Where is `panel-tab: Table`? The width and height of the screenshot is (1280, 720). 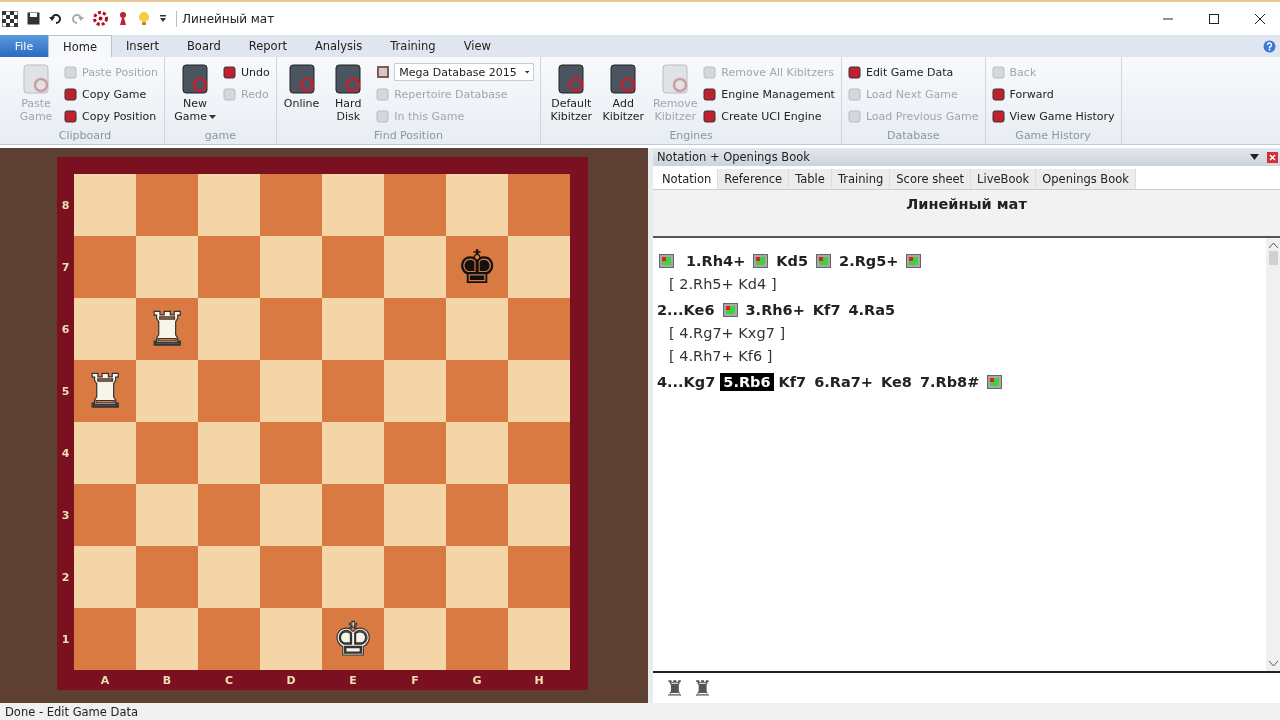
panel-tab: Table is located at coordinates (810, 179).